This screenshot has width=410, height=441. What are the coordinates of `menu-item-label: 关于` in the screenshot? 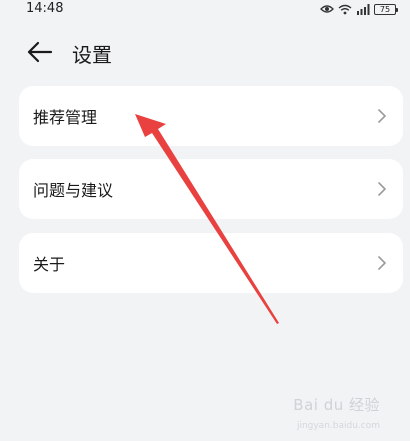 It's located at (49, 264).